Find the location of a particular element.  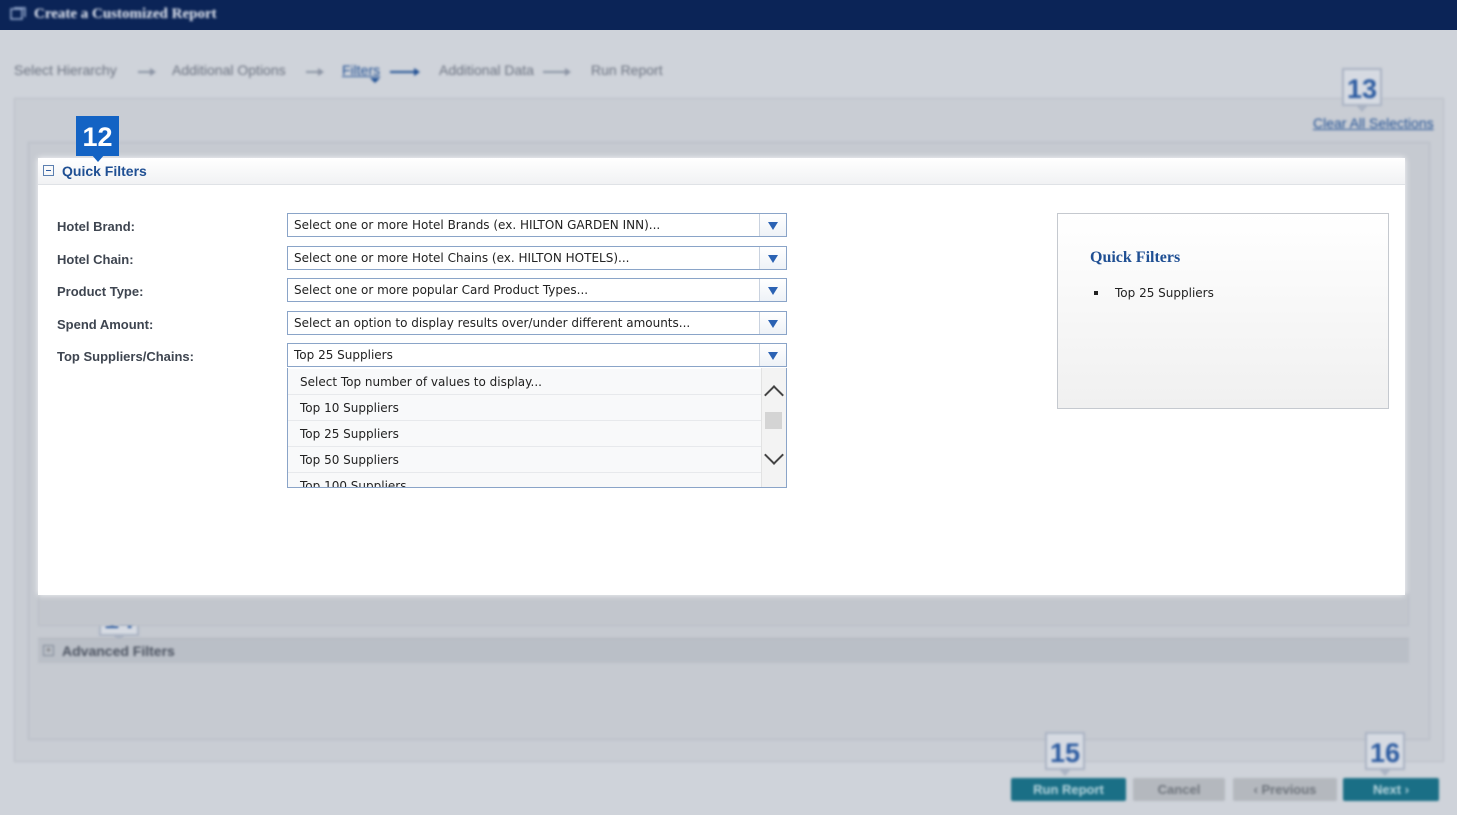

next-button: Next › is located at coordinates (1391, 789).